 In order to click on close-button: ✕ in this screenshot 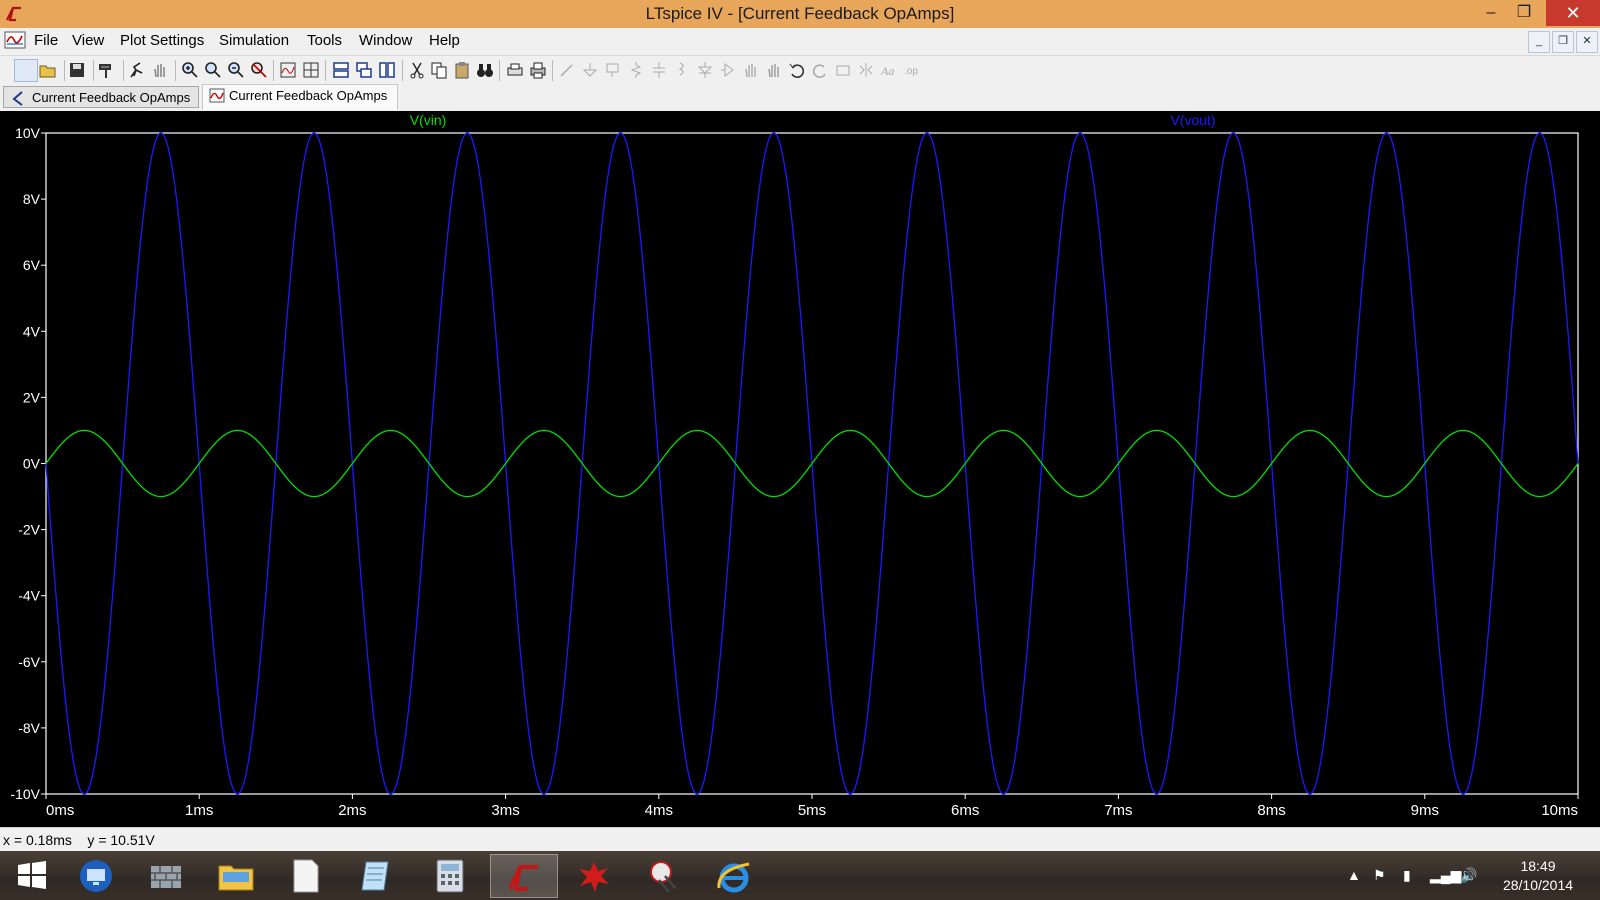, I will do `click(1573, 13)`.